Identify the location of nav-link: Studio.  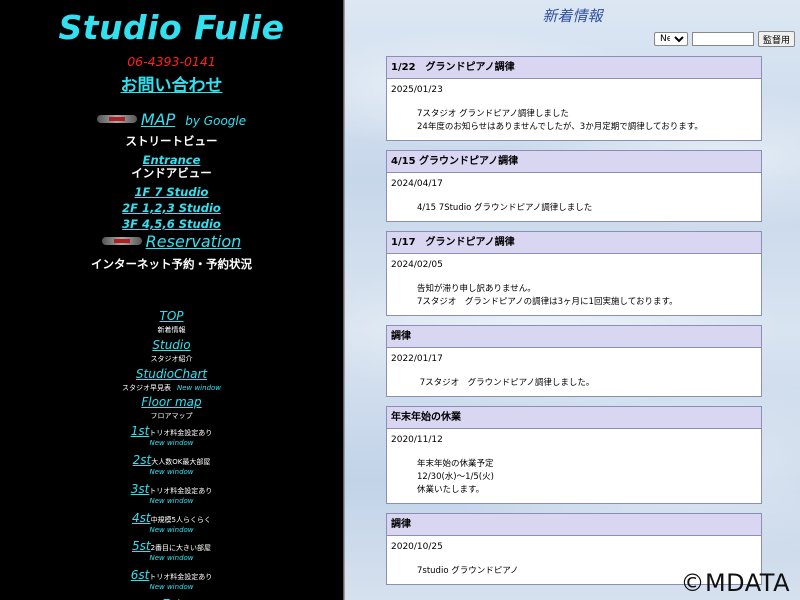
(171, 345).